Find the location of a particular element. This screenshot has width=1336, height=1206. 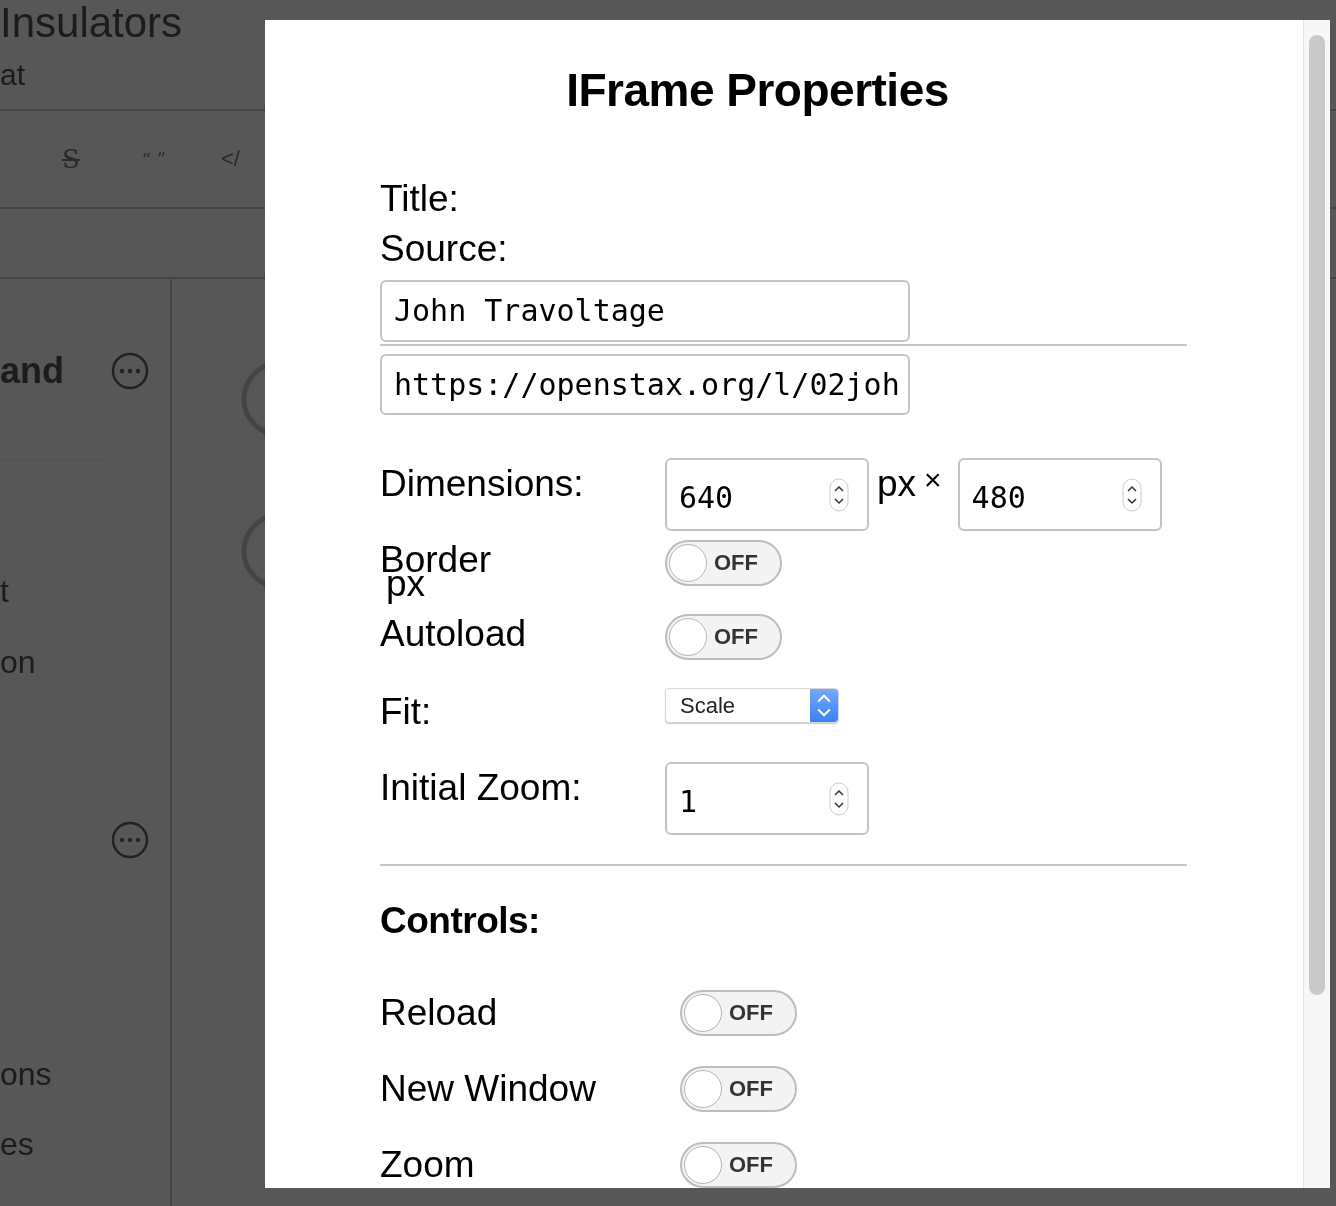

section-heading: Controls: is located at coordinates (460, 921).